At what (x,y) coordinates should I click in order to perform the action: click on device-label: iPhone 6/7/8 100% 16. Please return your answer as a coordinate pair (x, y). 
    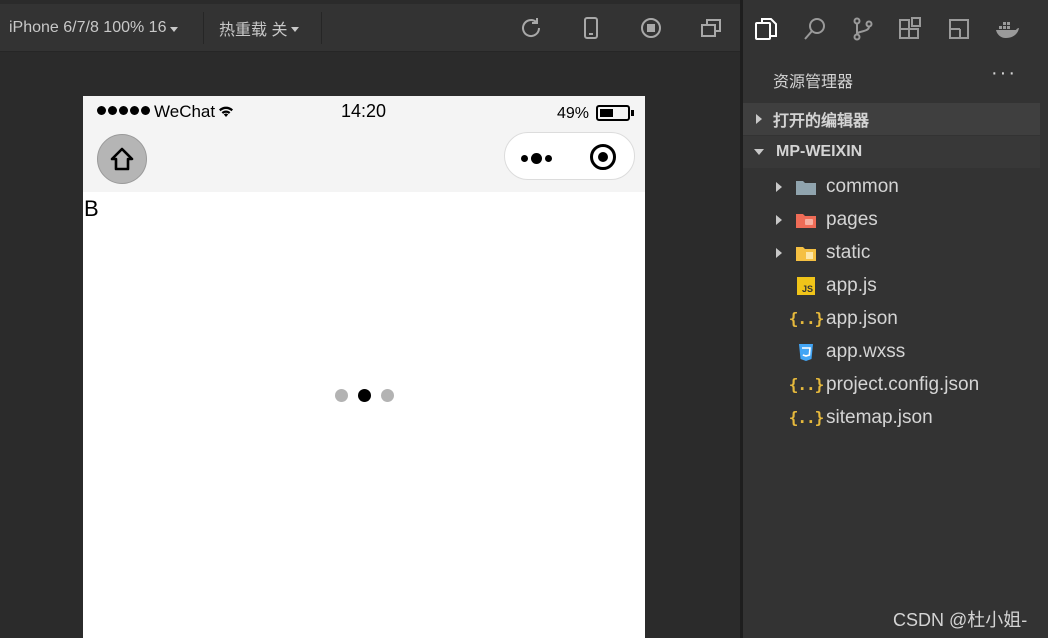
    Looking at the image, I should click on (88, 27).